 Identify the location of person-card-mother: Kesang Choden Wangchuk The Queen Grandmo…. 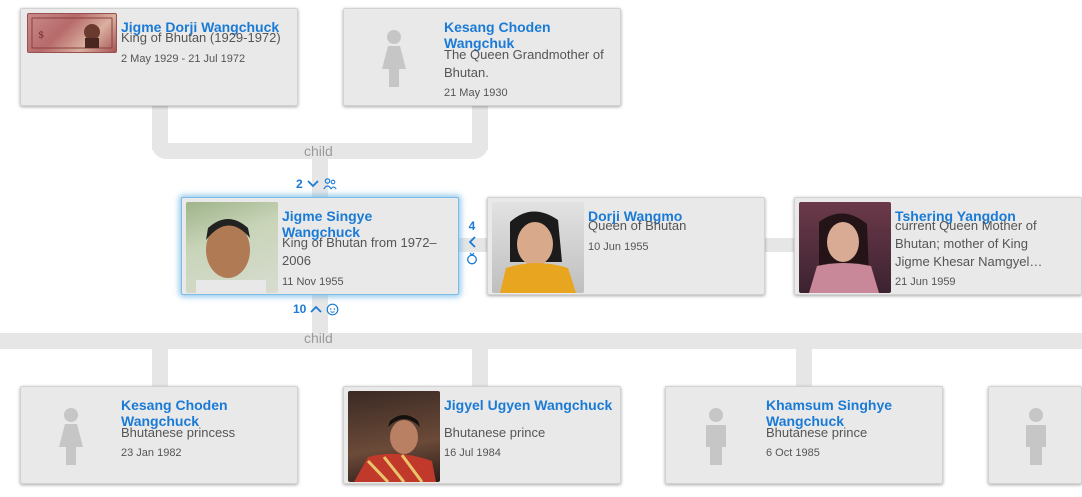
(482, 57).